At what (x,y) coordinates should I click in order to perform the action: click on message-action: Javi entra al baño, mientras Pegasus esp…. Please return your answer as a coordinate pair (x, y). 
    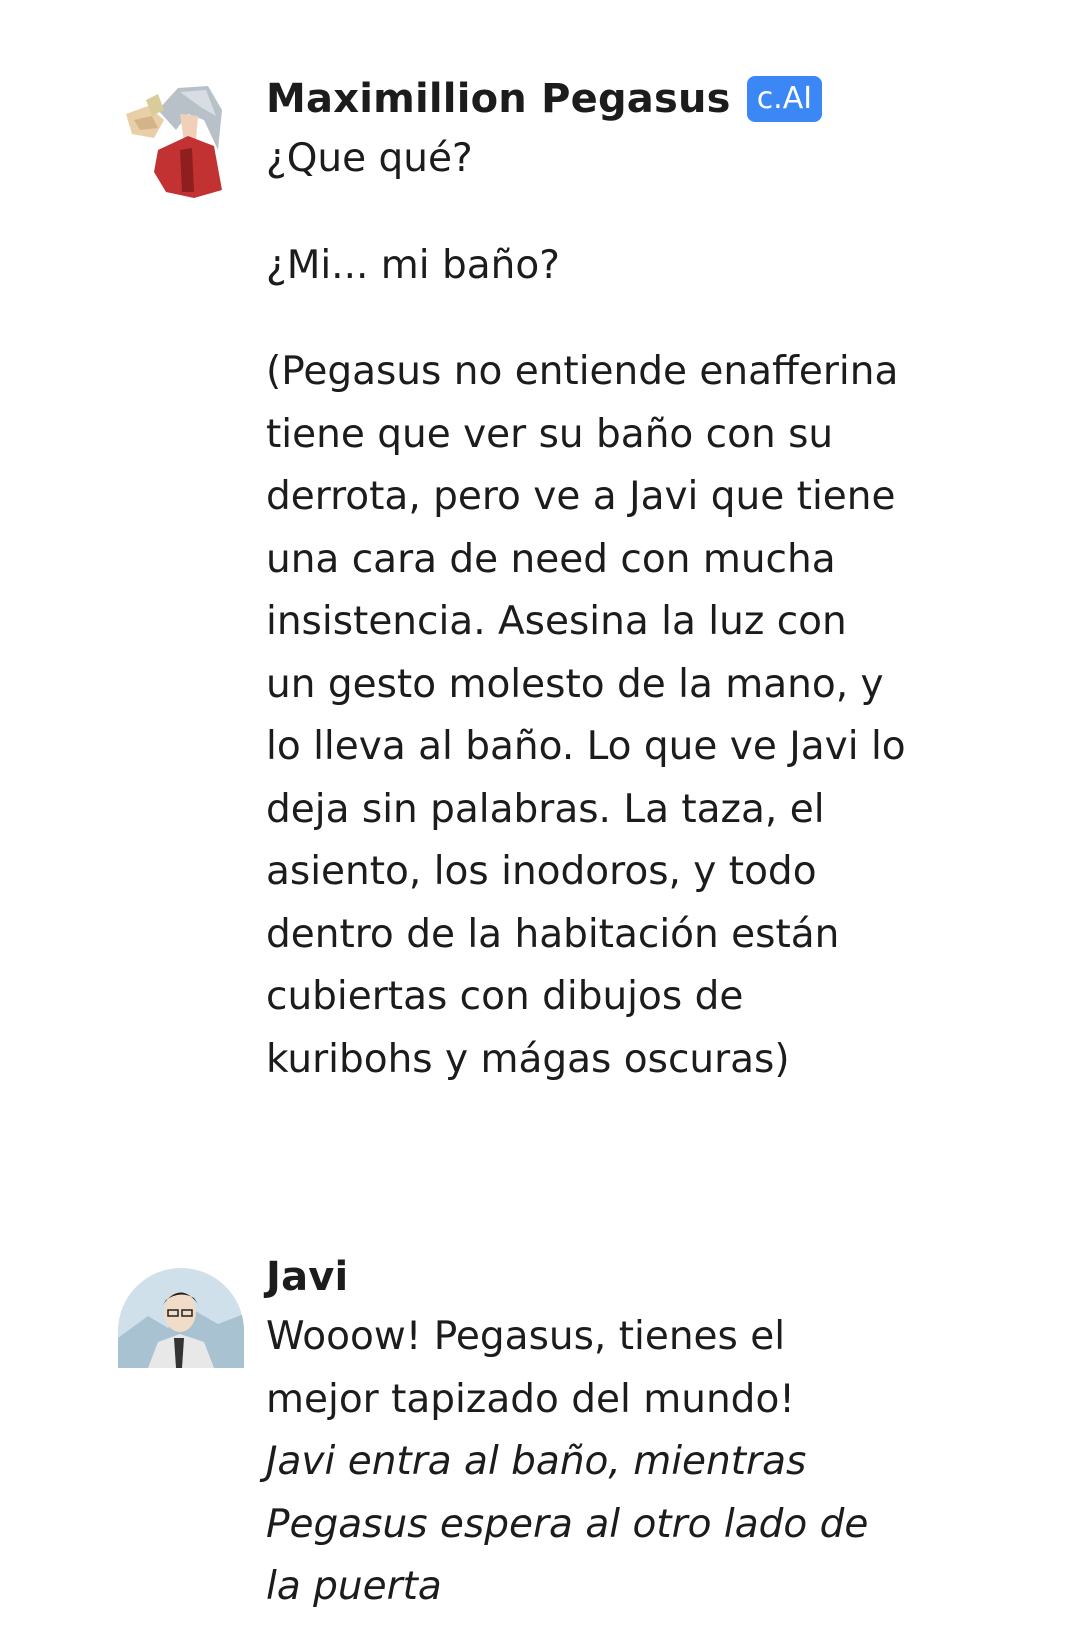
    Looking at the image, I should click on (567, 1524).